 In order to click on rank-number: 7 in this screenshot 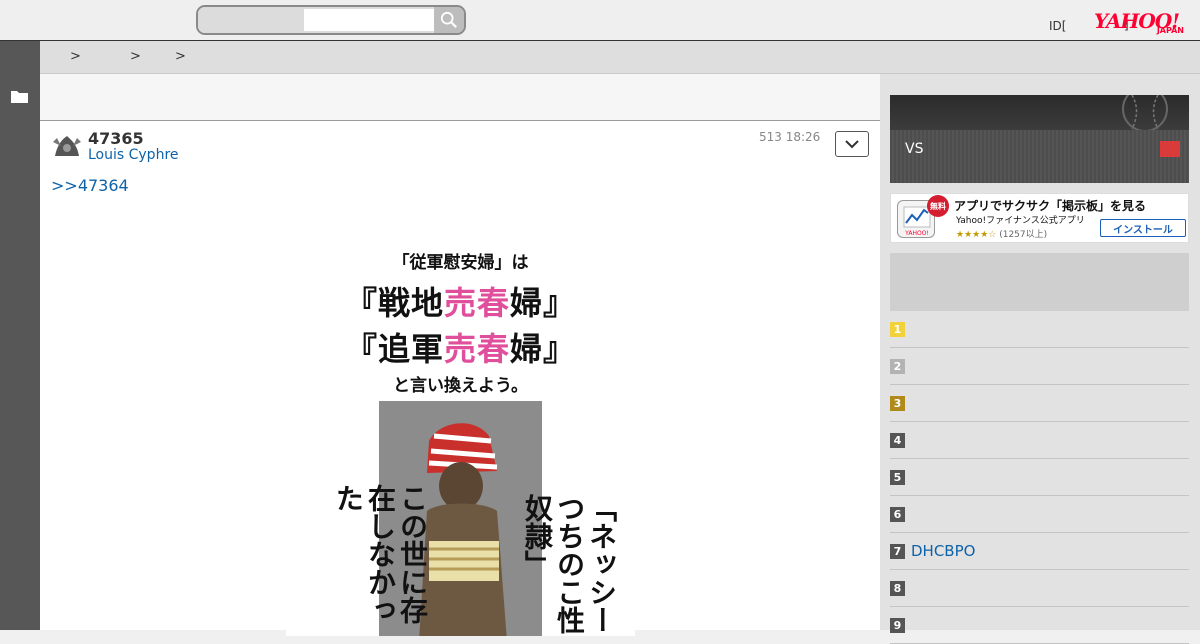, I will do `click(897, 551)`.